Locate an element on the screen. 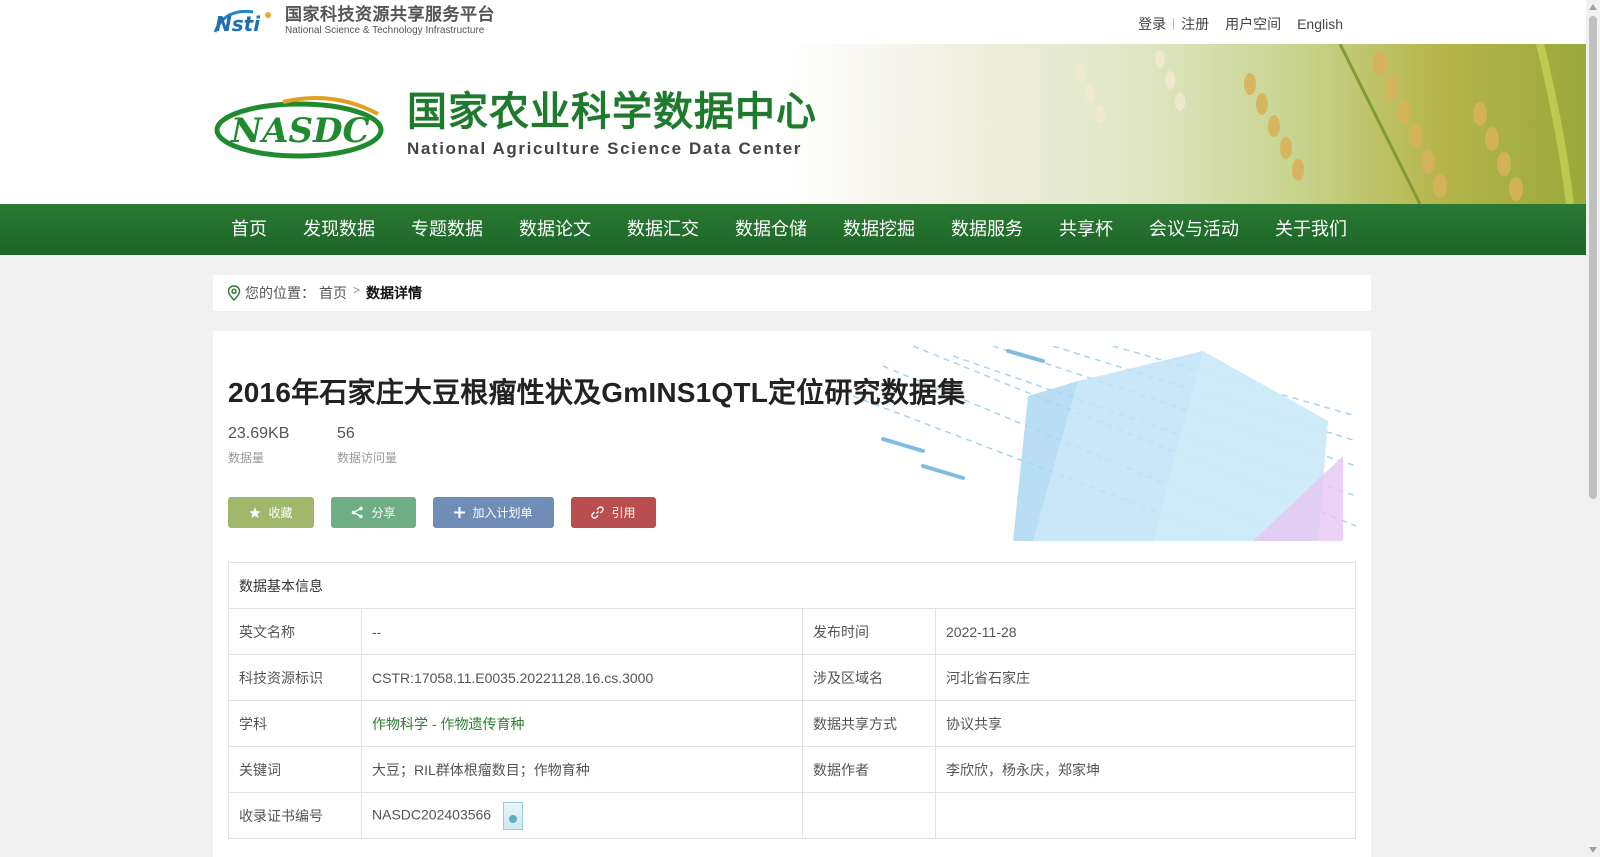 The image size is (1600, 857). breadcrumb-arrow-icon: > is located at coordinates (357, 290).